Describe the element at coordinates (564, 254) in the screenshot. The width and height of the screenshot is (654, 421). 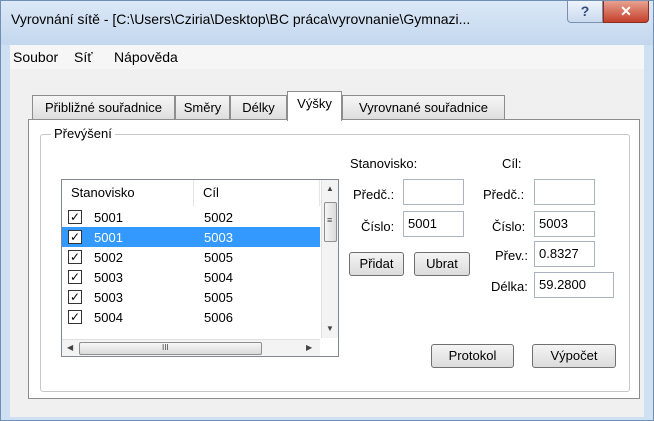
I see `cil-prev-input: 0.8327` at that location.